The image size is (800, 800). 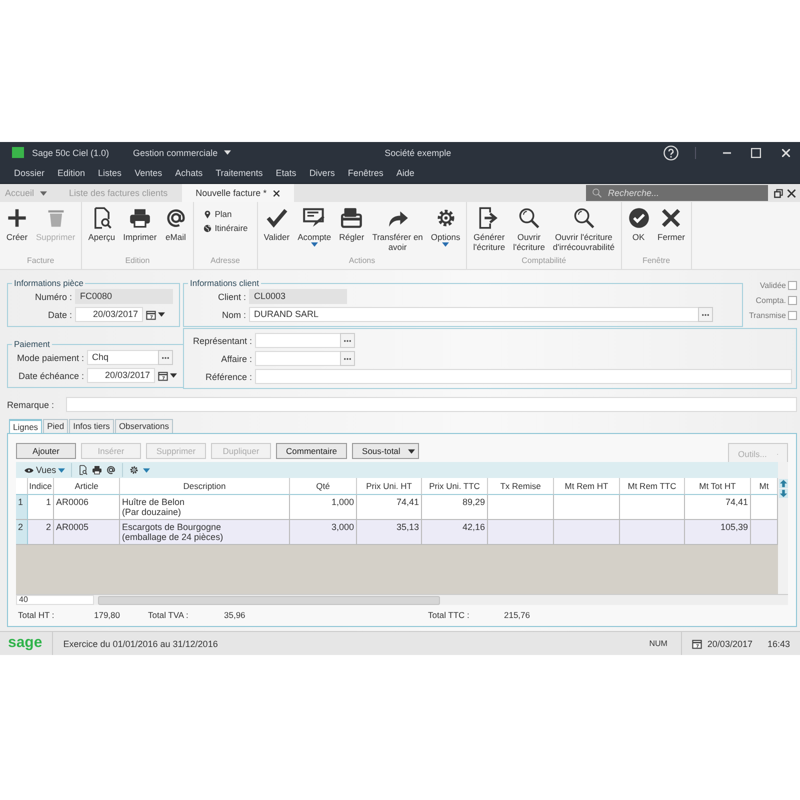 What do you see at coordinates (124, 296) in the screenshot?
I see `input-field: FC0080` at bounding box center [124, 296].